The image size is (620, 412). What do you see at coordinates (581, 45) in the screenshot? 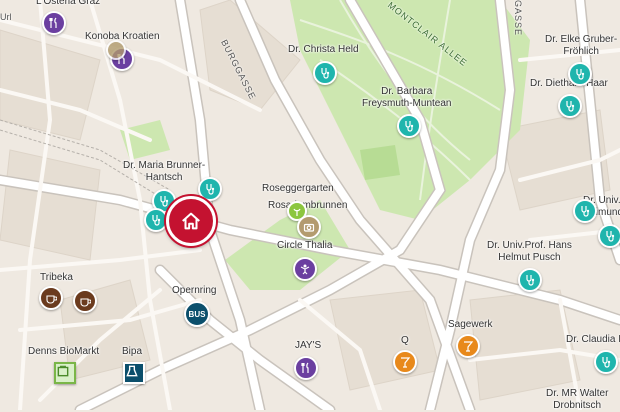
I see `place-label-elke: Dr. Elke Gruber- Fröhlich` at bounding box center [581, 45].